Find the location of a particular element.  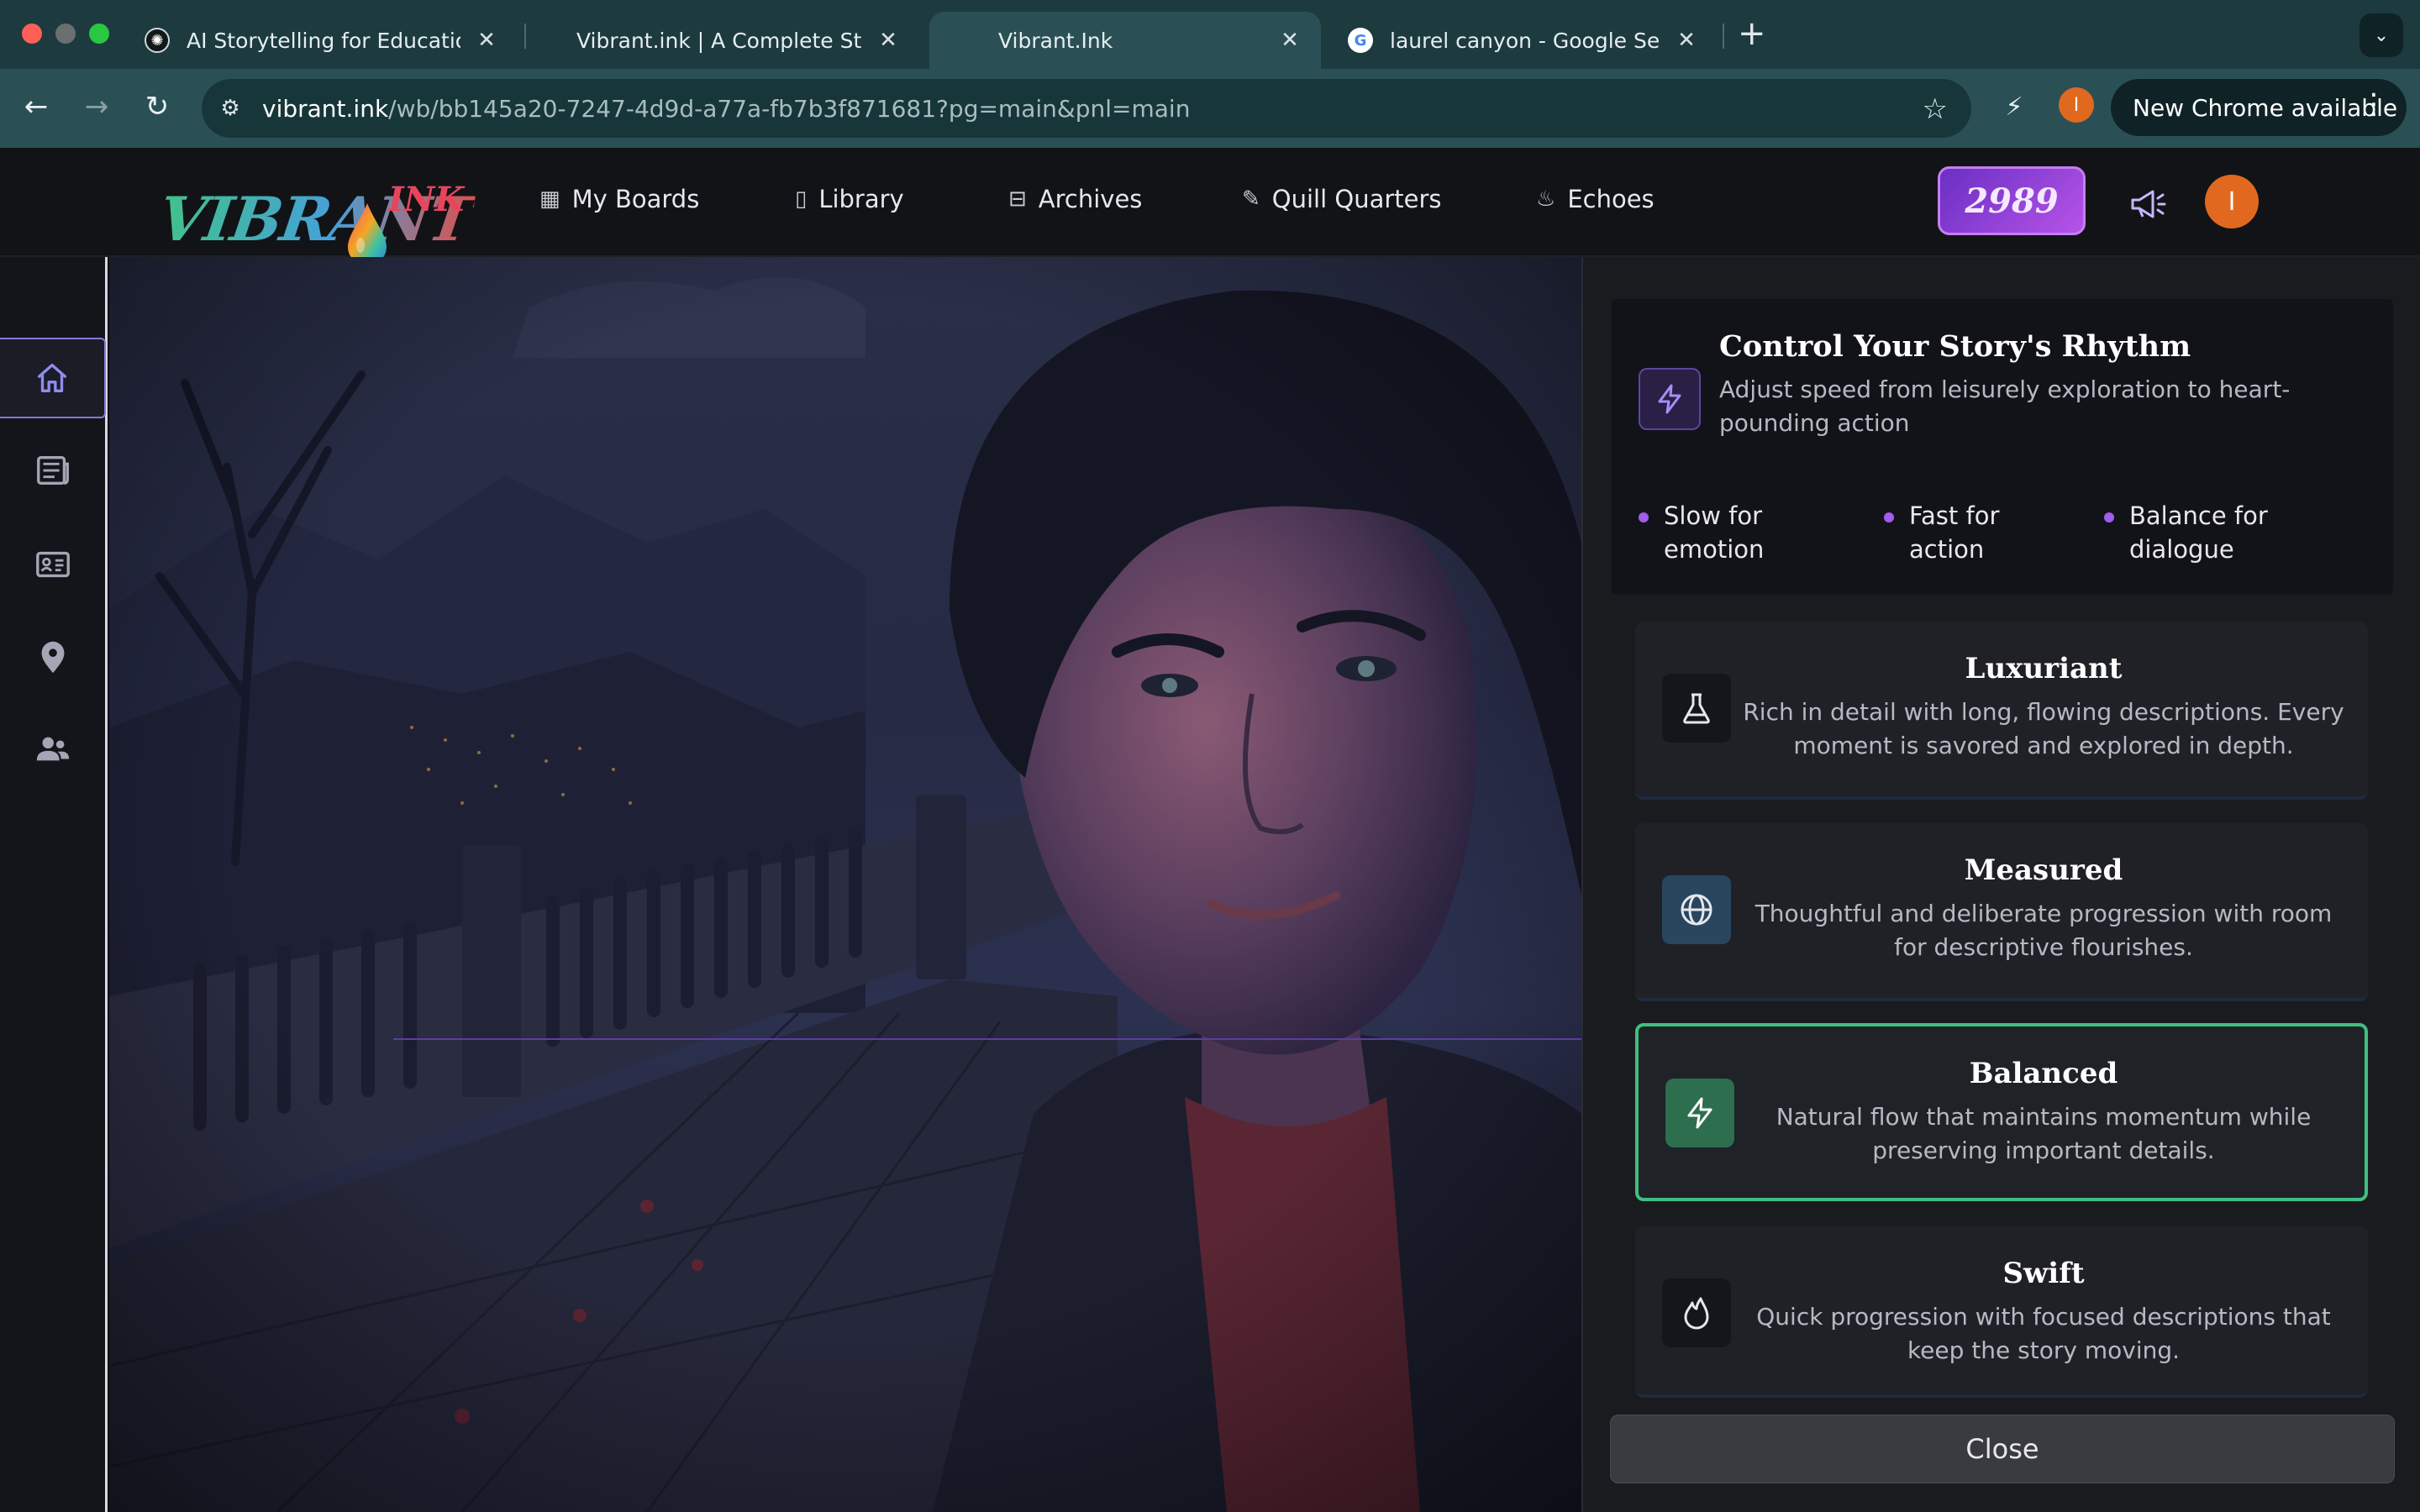

option-title: Swift is located at coordinates (2044, 1273).